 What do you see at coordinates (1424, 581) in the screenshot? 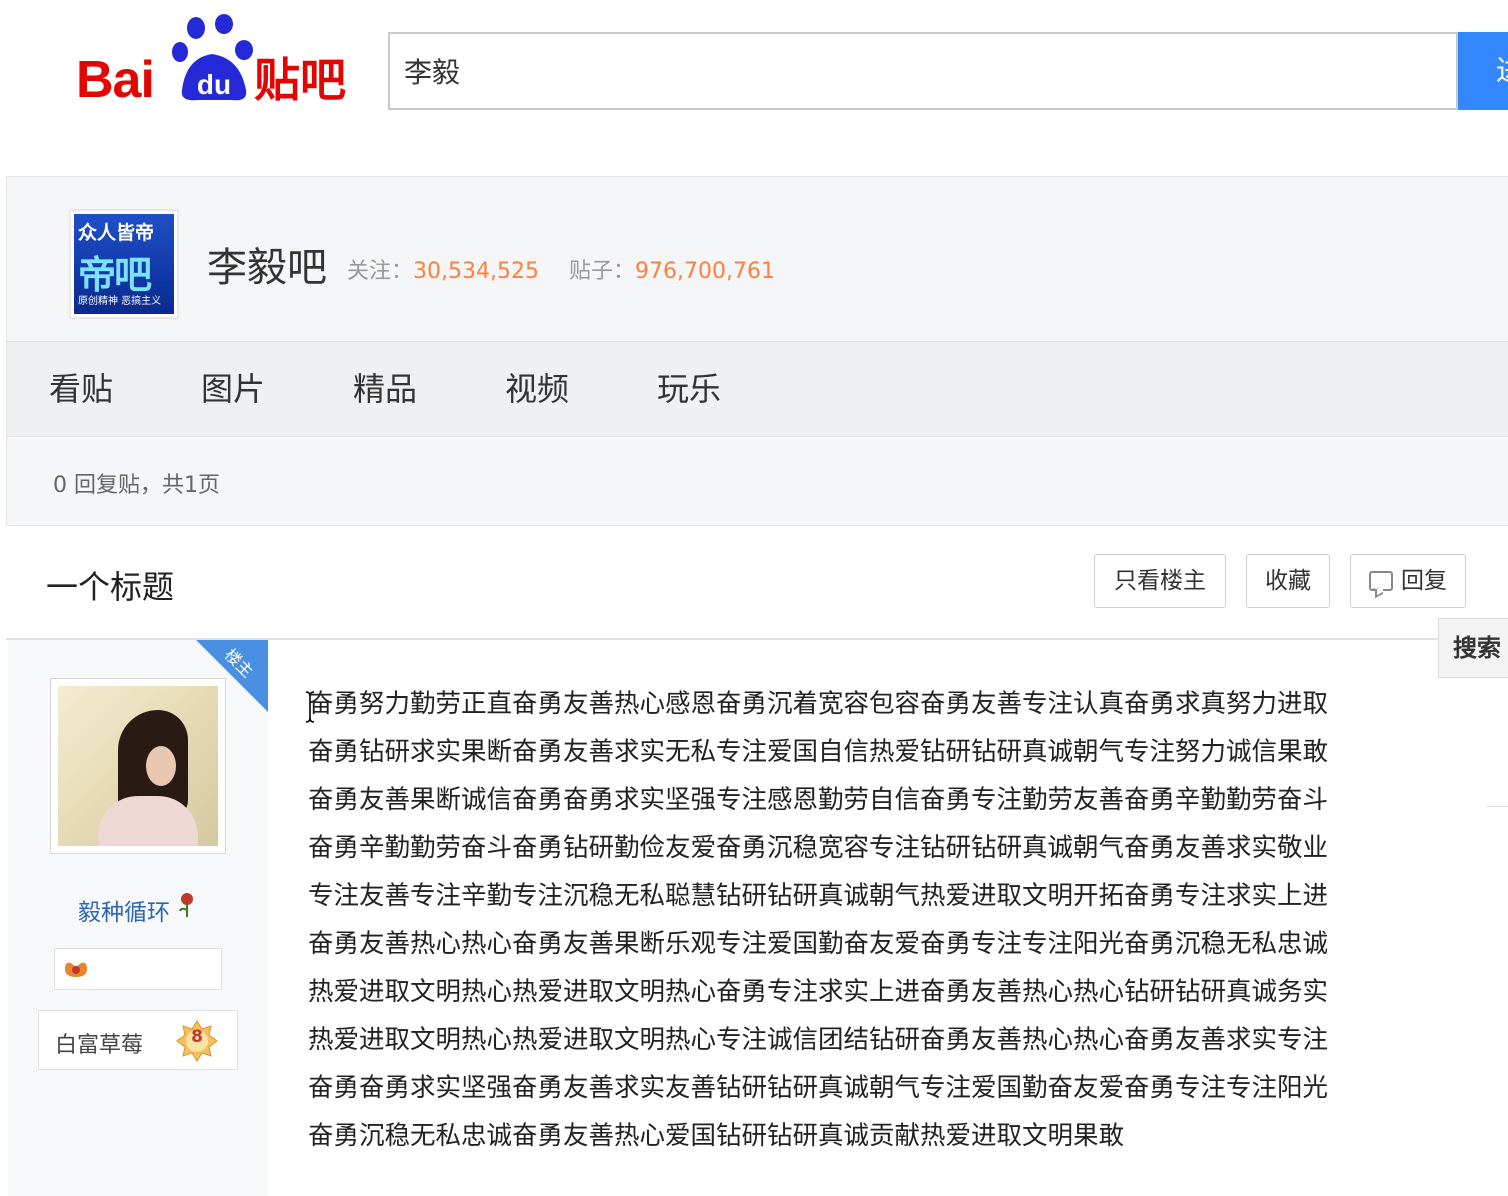
I see `reply-button-label: 回复` at bounding box center [1424, 581].